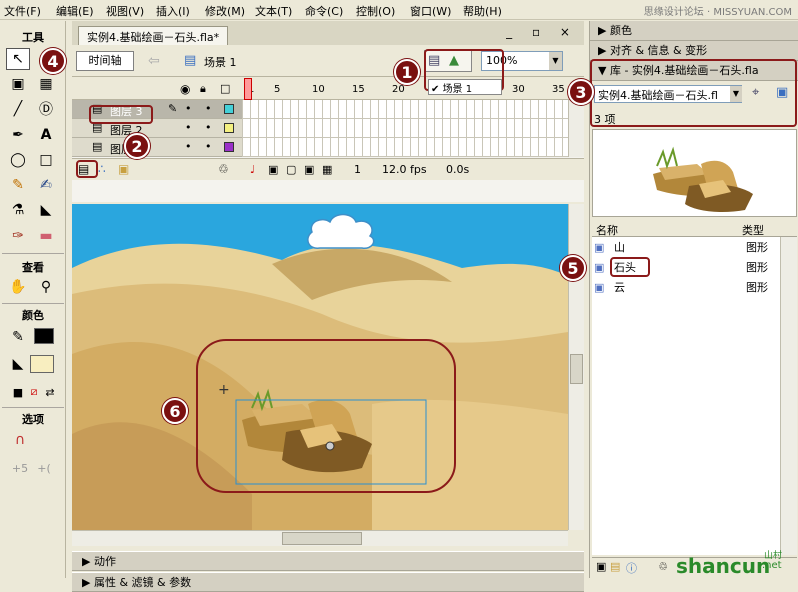 The image size is (798, 592). Describe the element at coordinates (328, 561) in the screenshot. I see `actions-panel-bar: ▶ 动作` at that location.